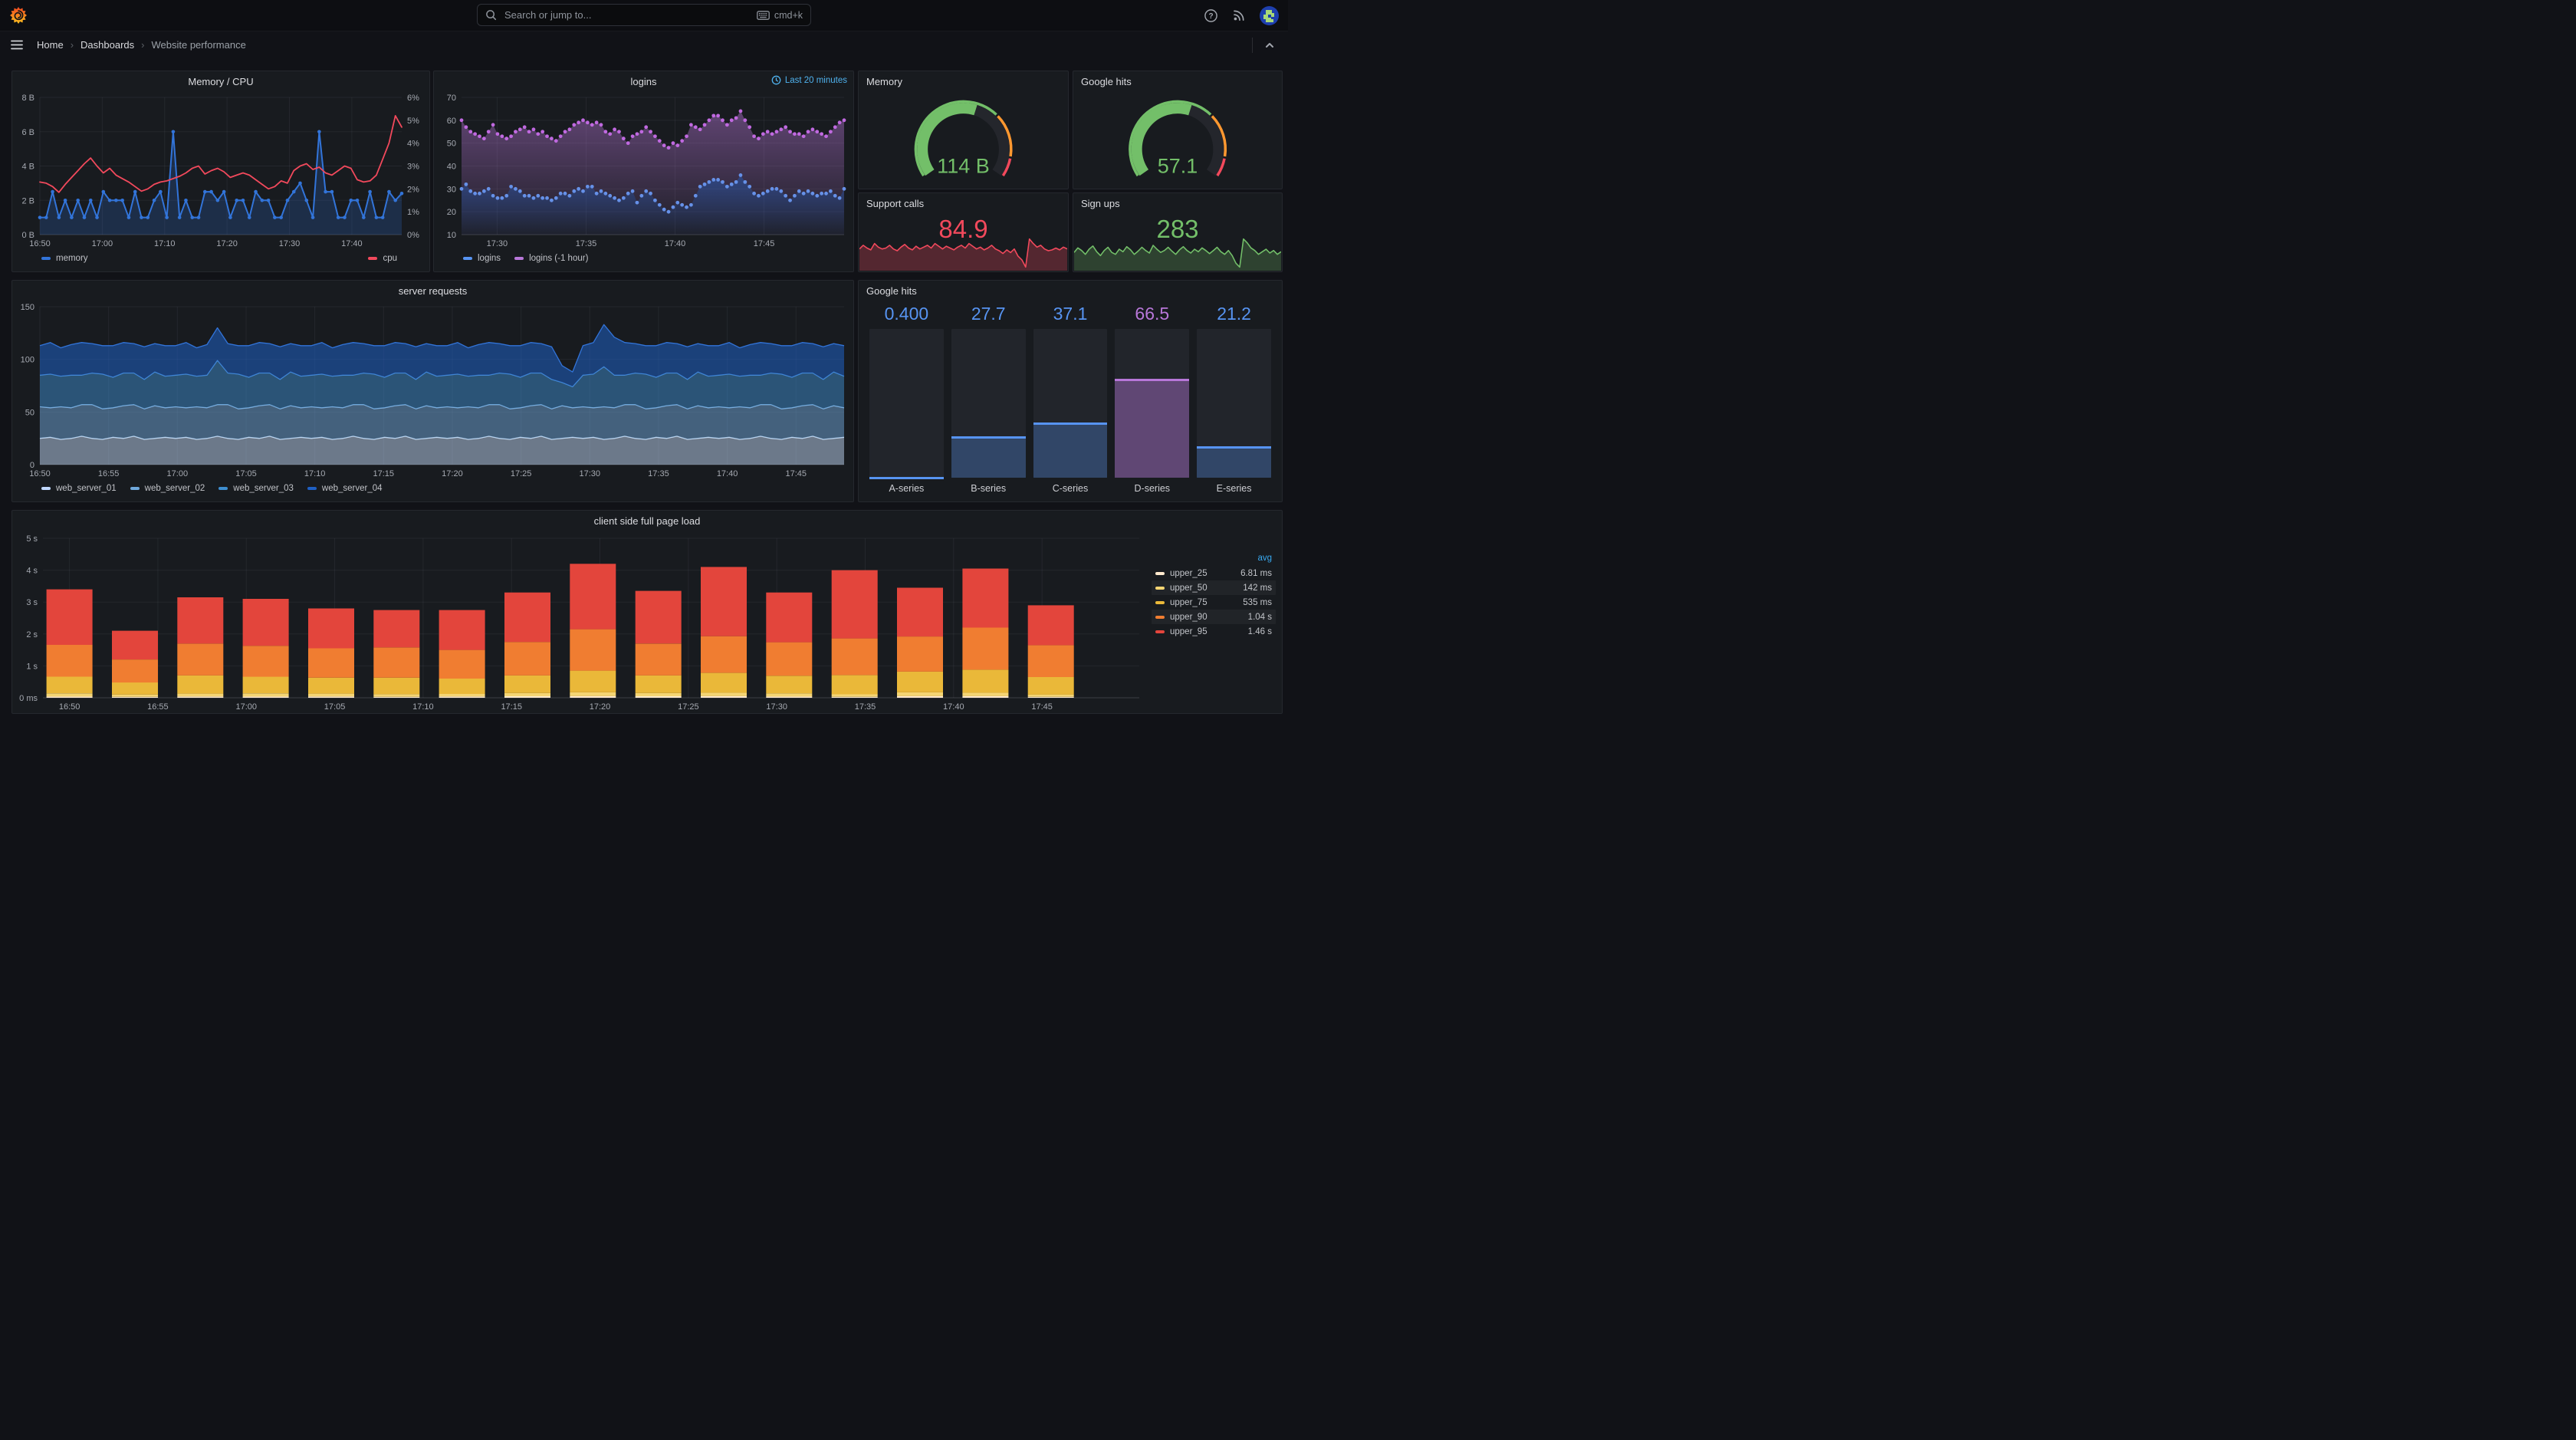 The height and width of the screenshot is (1440, 2576). Describe the element at coordinates (167, 488) in the screenshot. I see `legend-item-web-server-02: web_server_02` at that location.